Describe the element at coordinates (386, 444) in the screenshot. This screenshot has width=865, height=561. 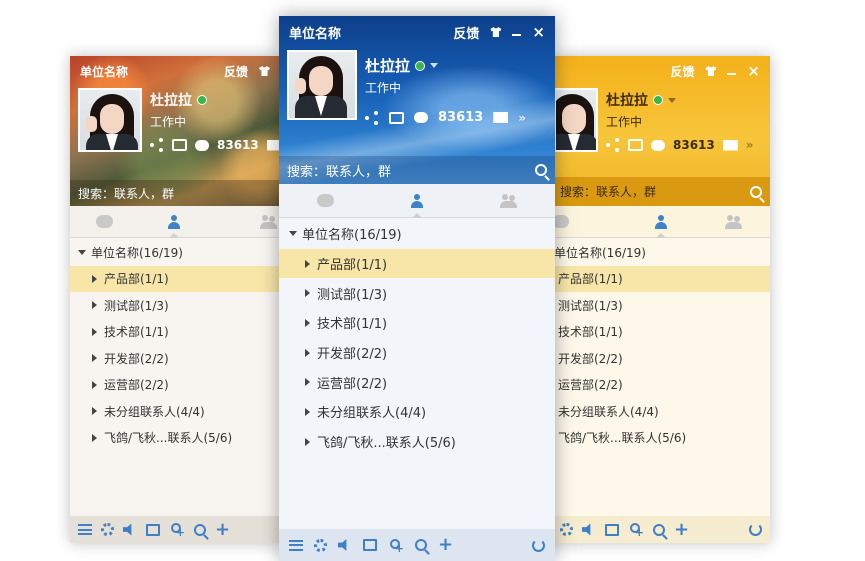
I see `dept-label: 飞鸽/飞秋...联系人(5/6)` at that location.